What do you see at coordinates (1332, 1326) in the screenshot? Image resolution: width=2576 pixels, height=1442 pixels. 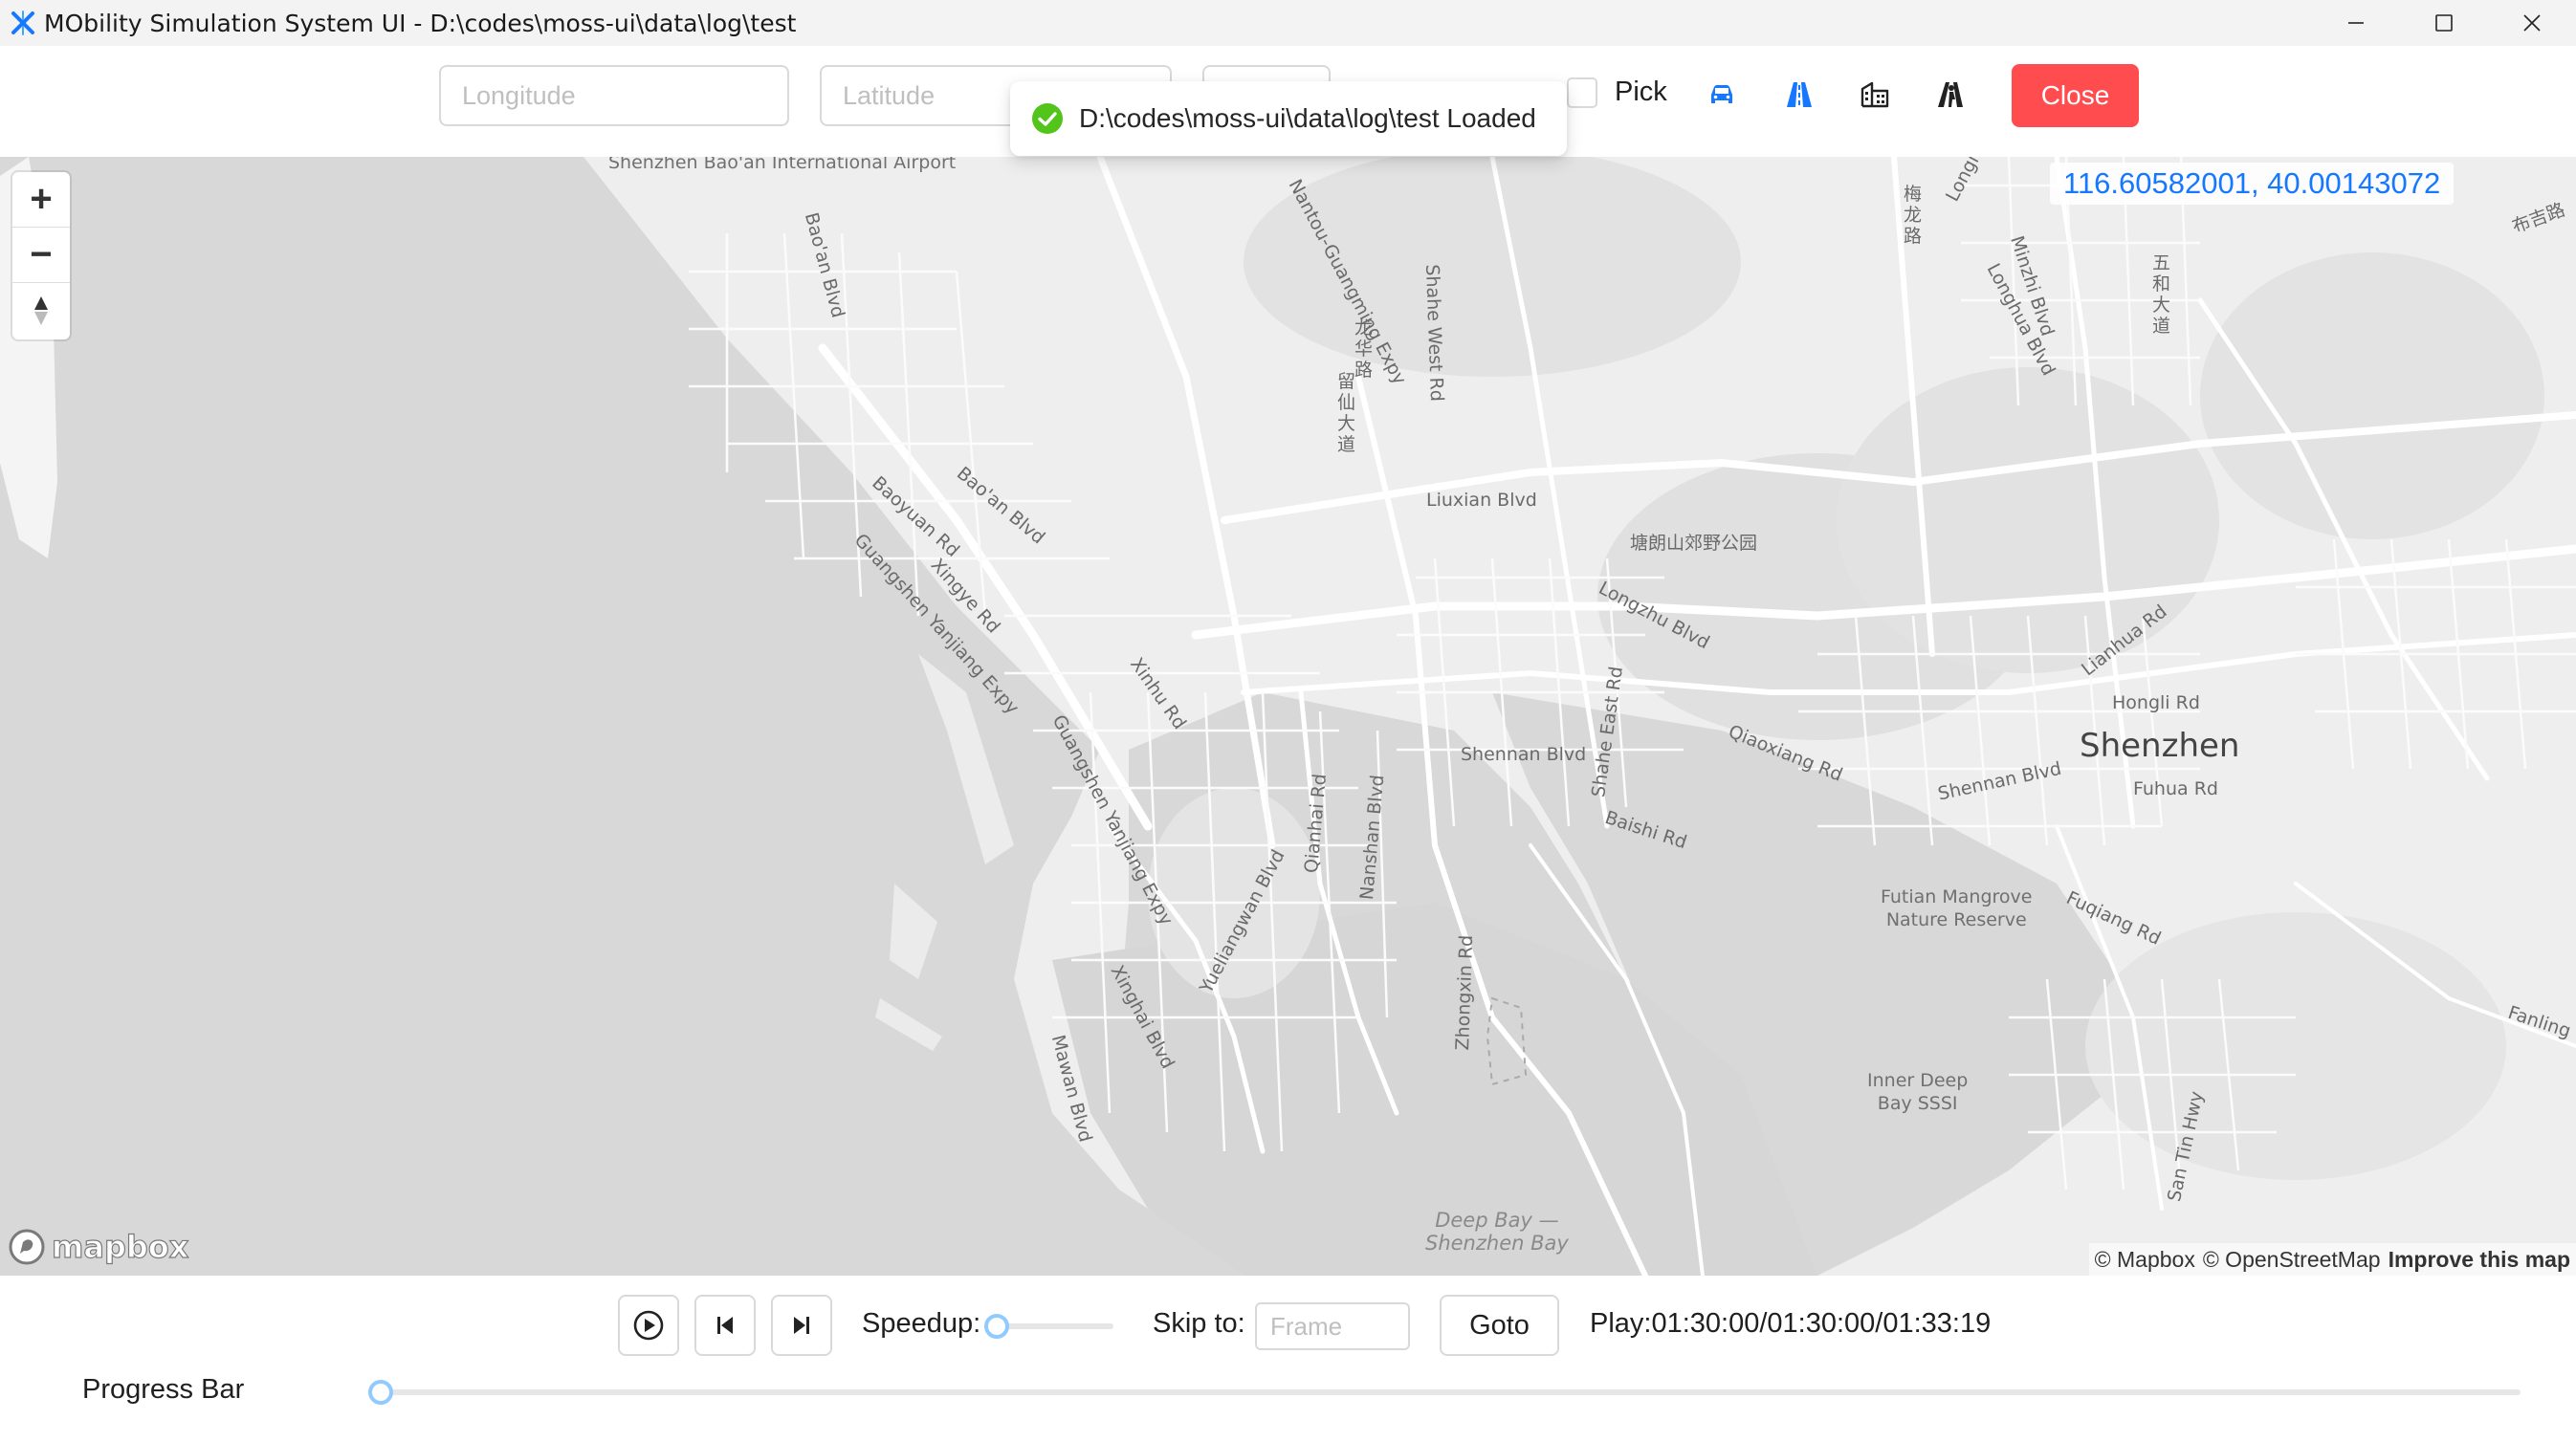 I see `frame-input` at bounding box center [1332, 1326].